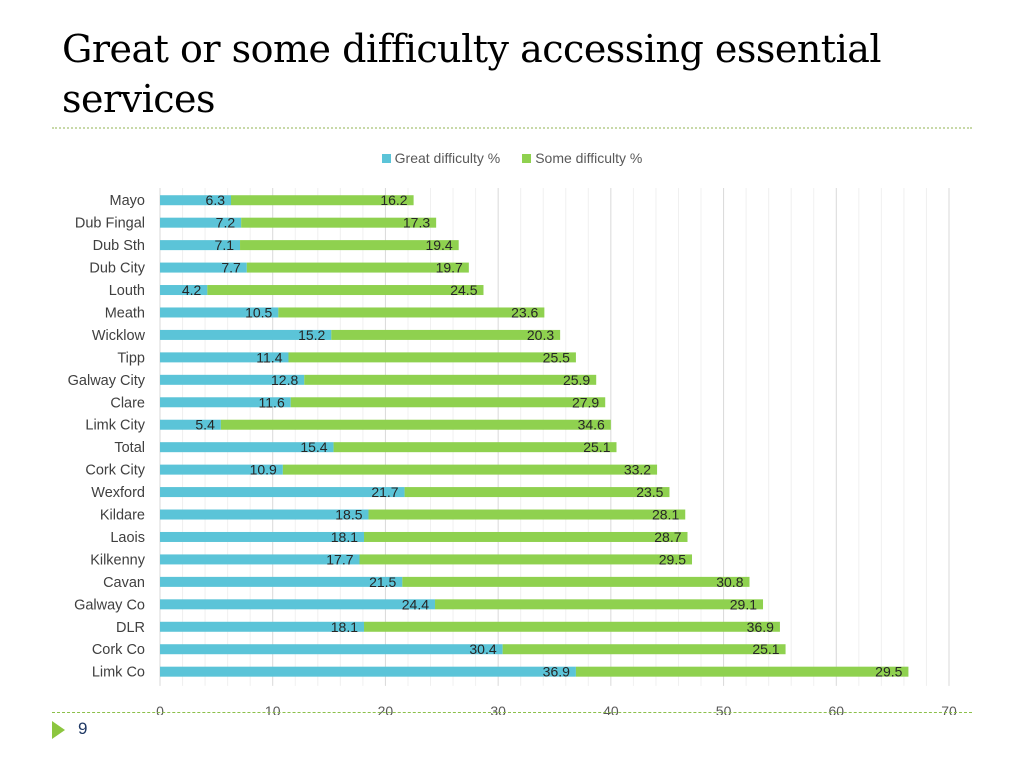 Image resolution: width=1024 pixels, height=768 pixels. Describe the element at coordinates (122, 516) in the screenshot. I see `category-label: Kildare` at that location.